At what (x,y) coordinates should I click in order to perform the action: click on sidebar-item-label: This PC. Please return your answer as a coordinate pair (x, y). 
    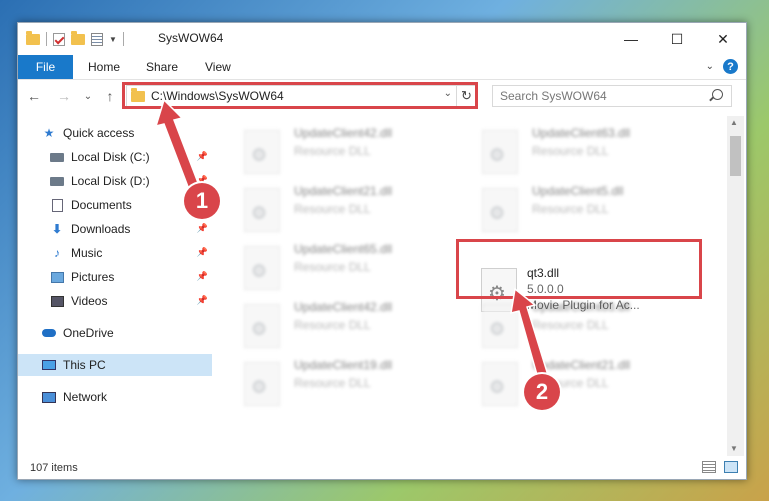
    Looking at the image, I should click on (84, 365).